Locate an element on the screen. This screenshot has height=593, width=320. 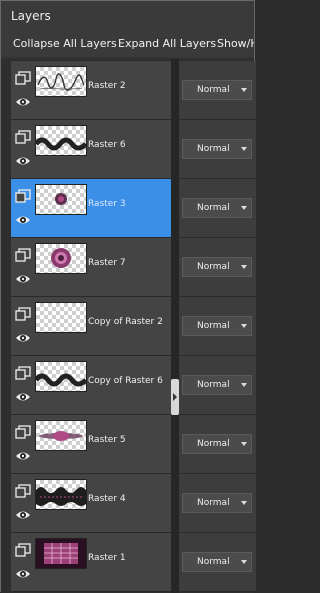
layer-name: Copy of Raster 6 is located at coordinates (125, 381).